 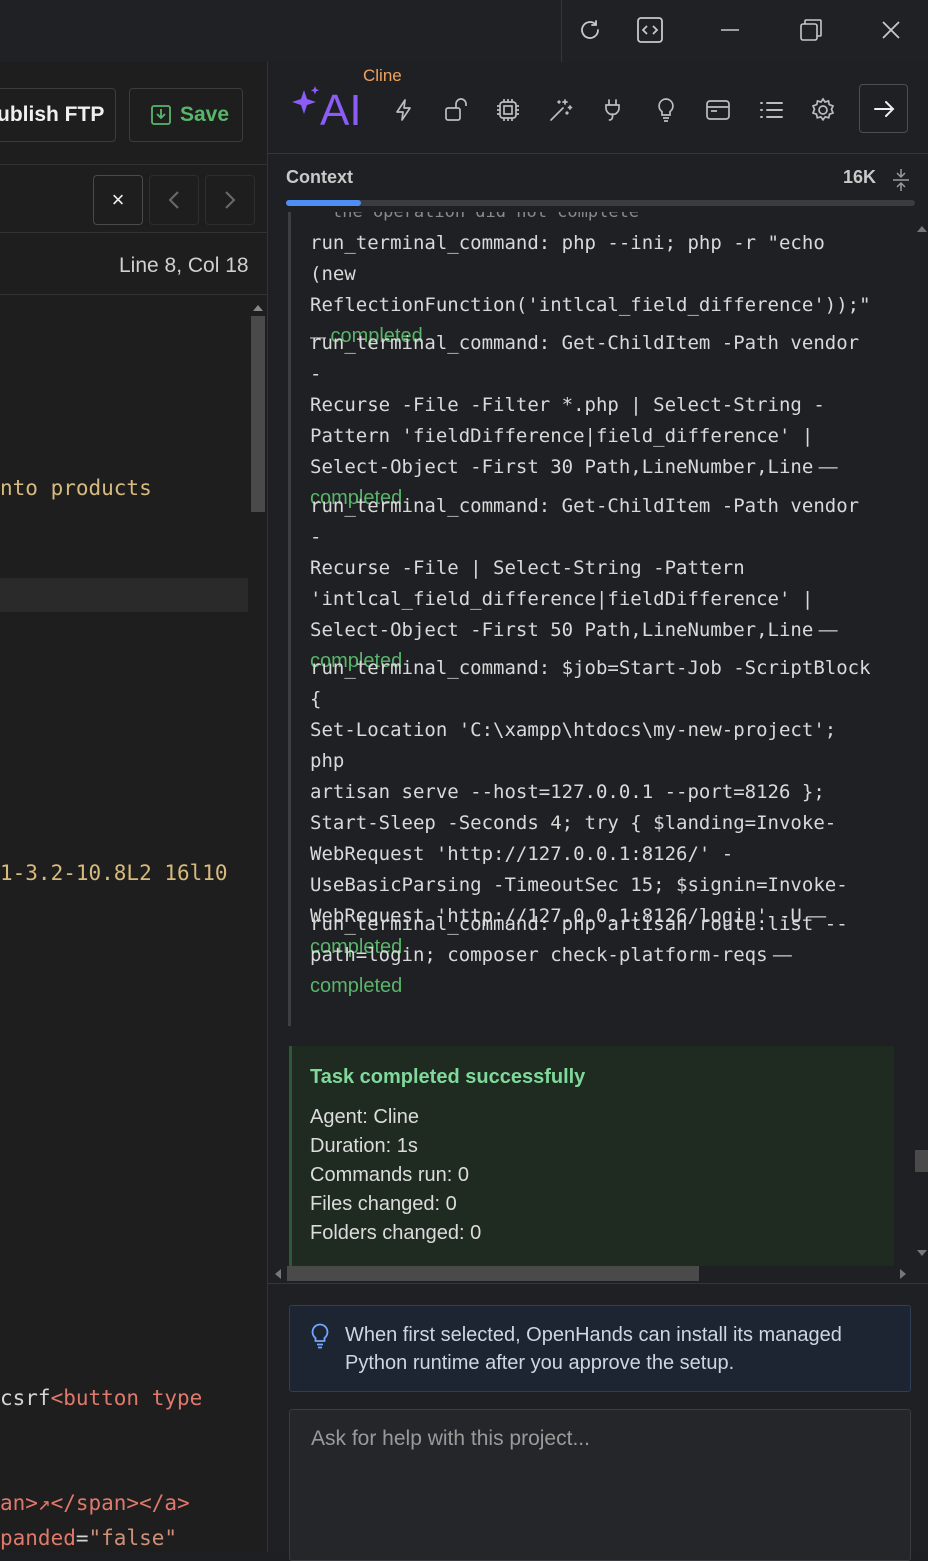 I want to click on toolbar-divider, so click(x=133, y=164).